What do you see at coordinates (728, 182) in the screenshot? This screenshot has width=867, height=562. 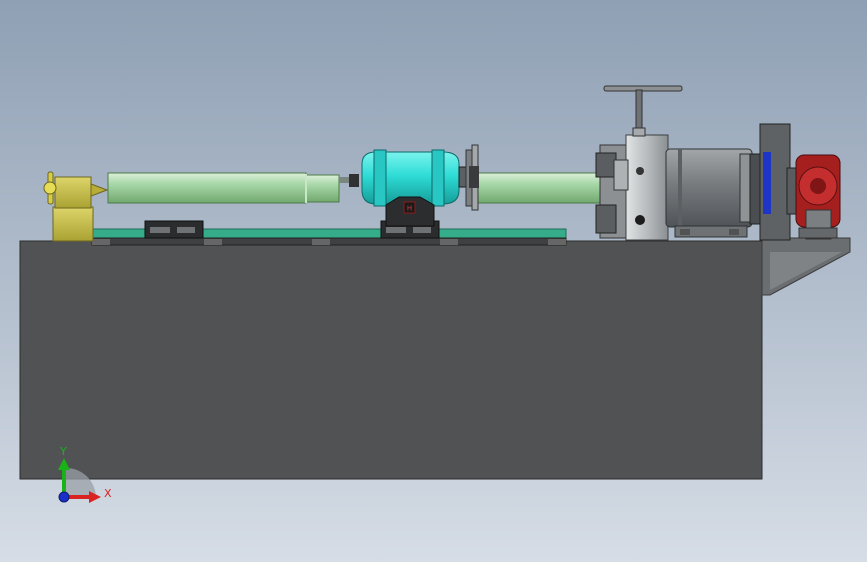 I see `drive-motor` at bounding box center [728, 182].